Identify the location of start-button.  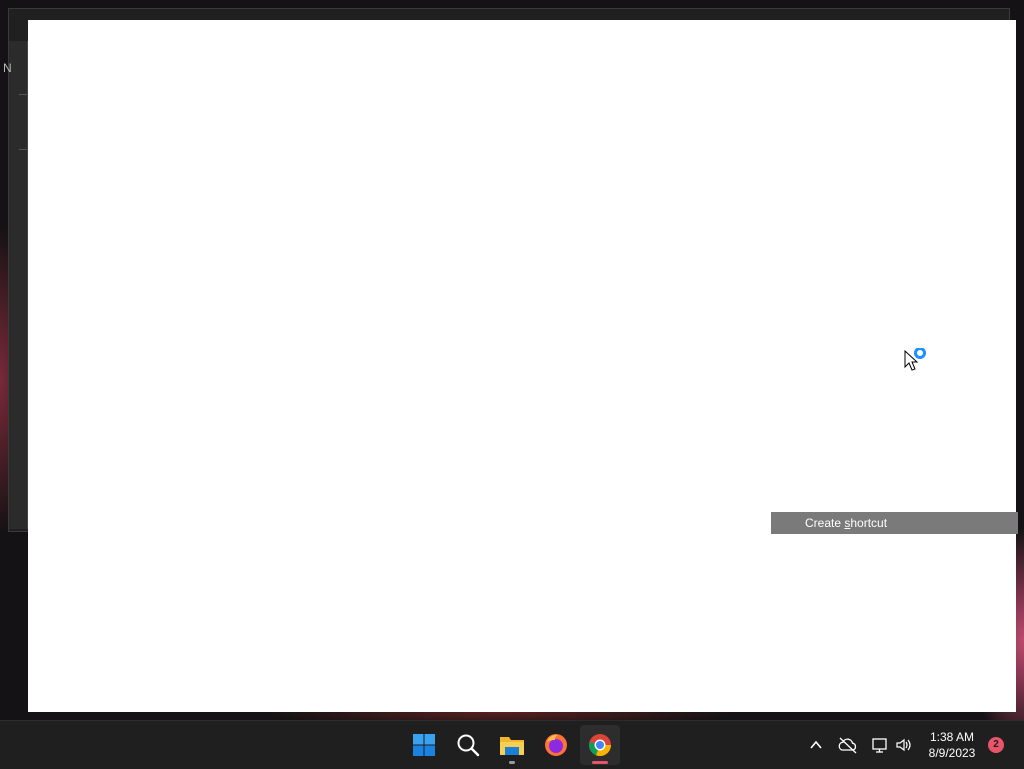
(424, 745).